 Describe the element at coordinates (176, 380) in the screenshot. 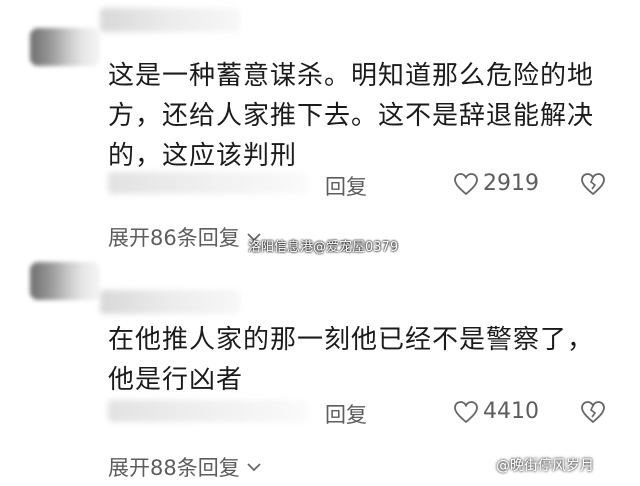

I see `comment-text-line: 他是行凶者` at that location.